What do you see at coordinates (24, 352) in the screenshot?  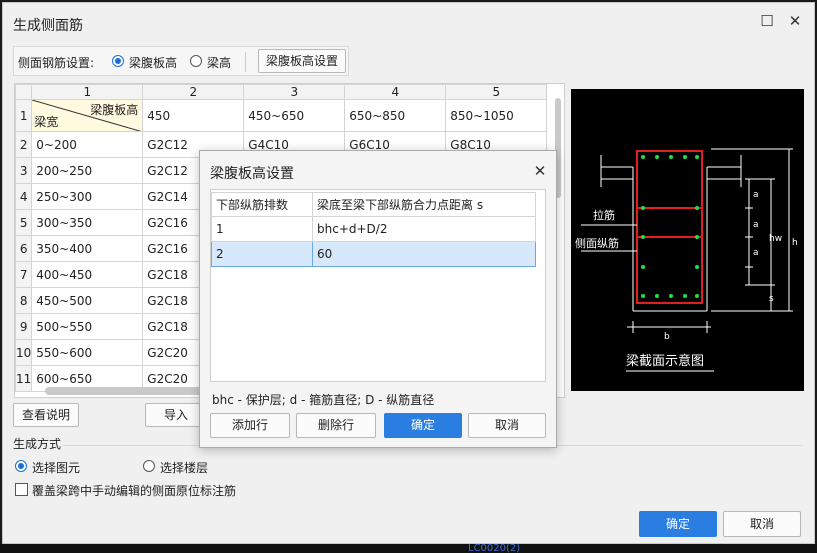 I see `row-header: 10` at bounding box center [24, 352].